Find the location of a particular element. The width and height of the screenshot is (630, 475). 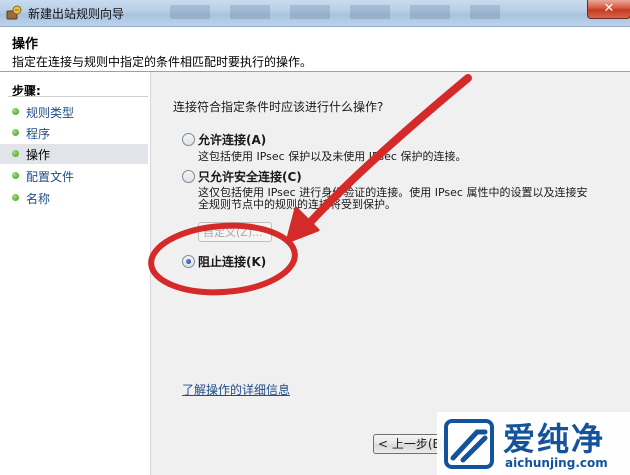

learn-more-link: 了解操作的详细信息 is located at coordinates (236, 389).